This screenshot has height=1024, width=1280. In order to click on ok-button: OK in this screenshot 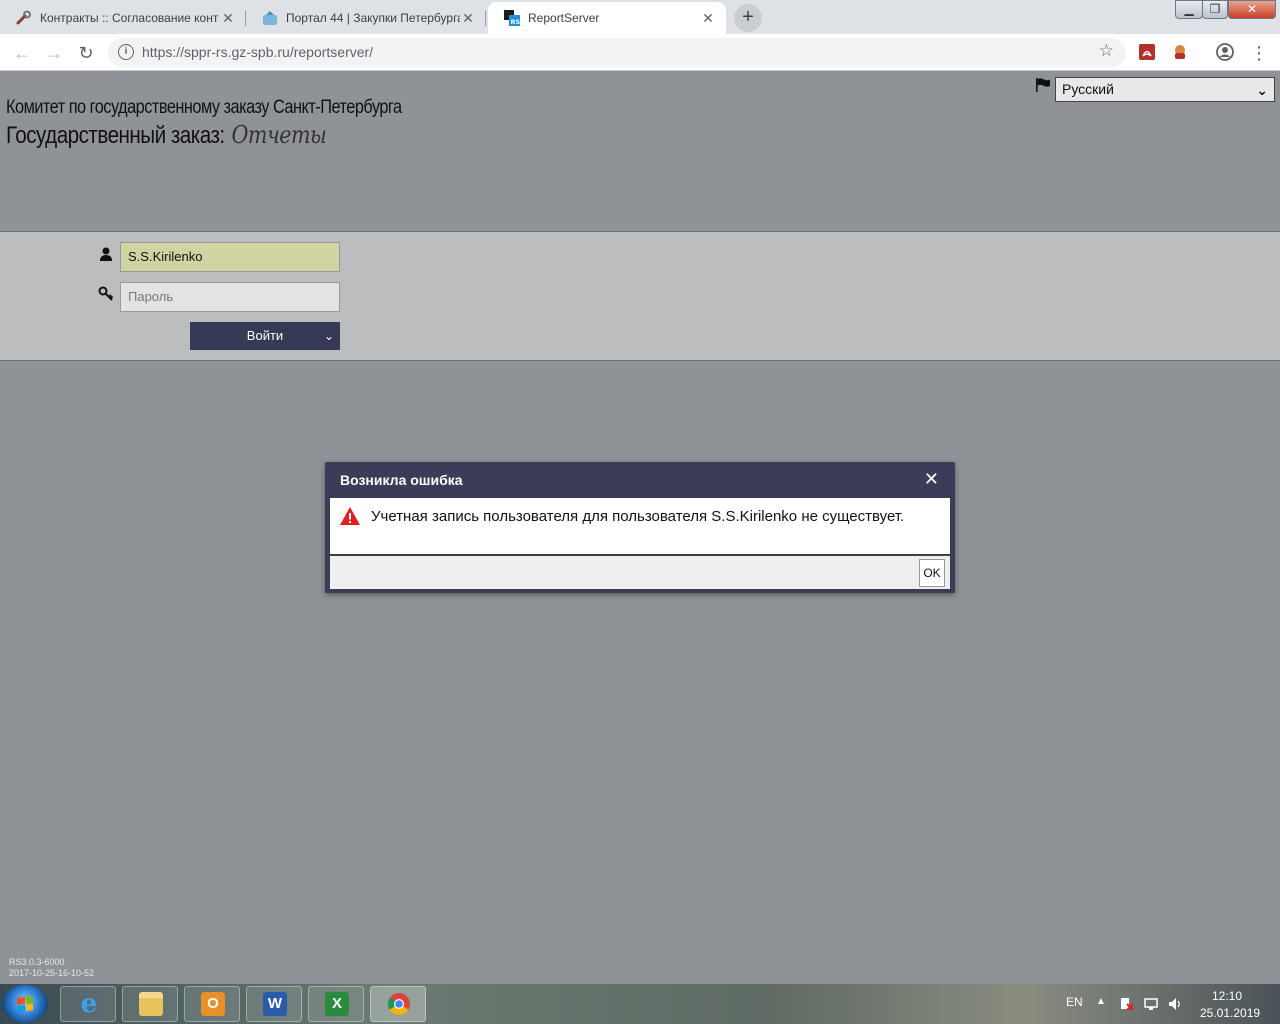, I will do `click(932, 573)`.